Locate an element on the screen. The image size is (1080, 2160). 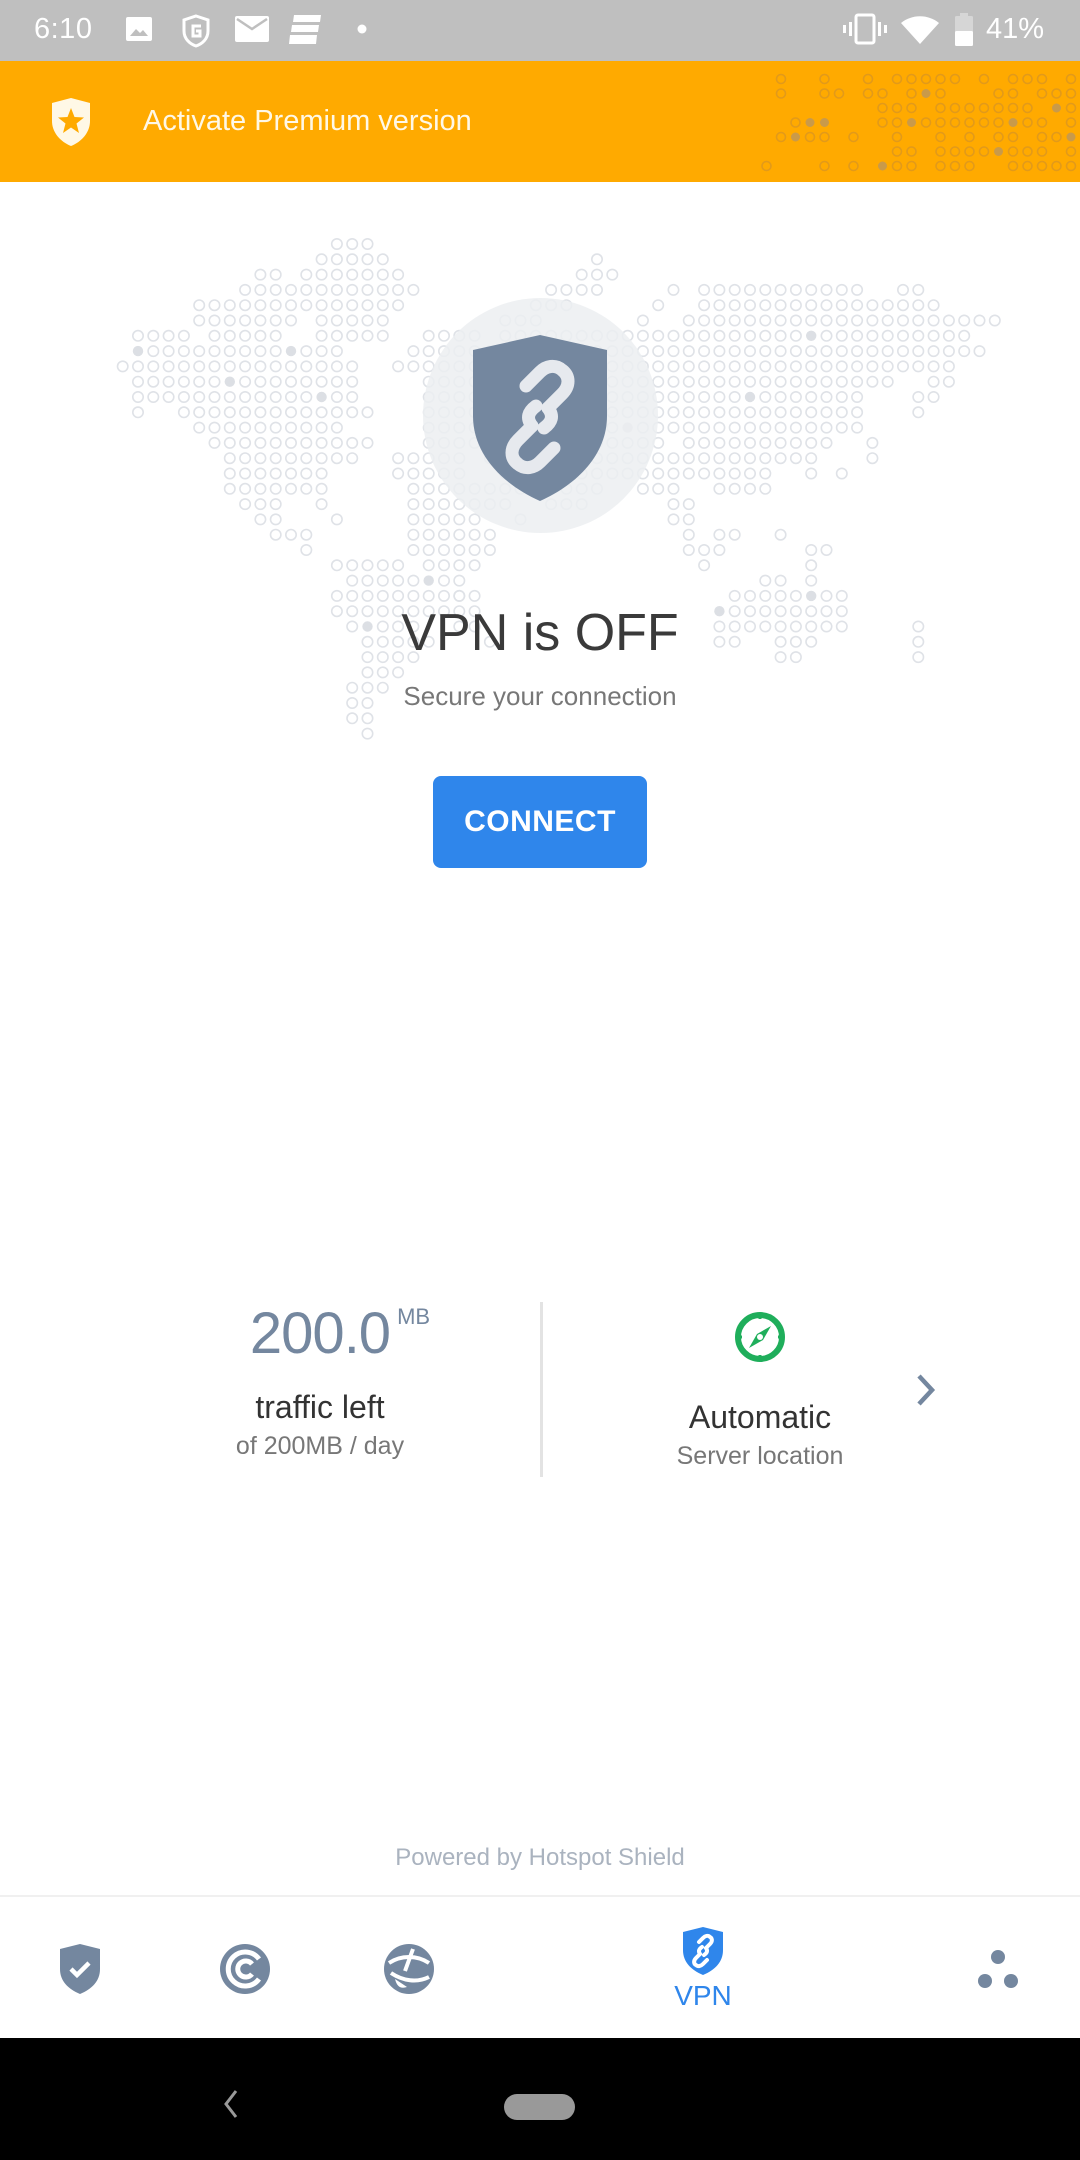
nav-item-vpn: VPN is located at coordinates (703, 1968).